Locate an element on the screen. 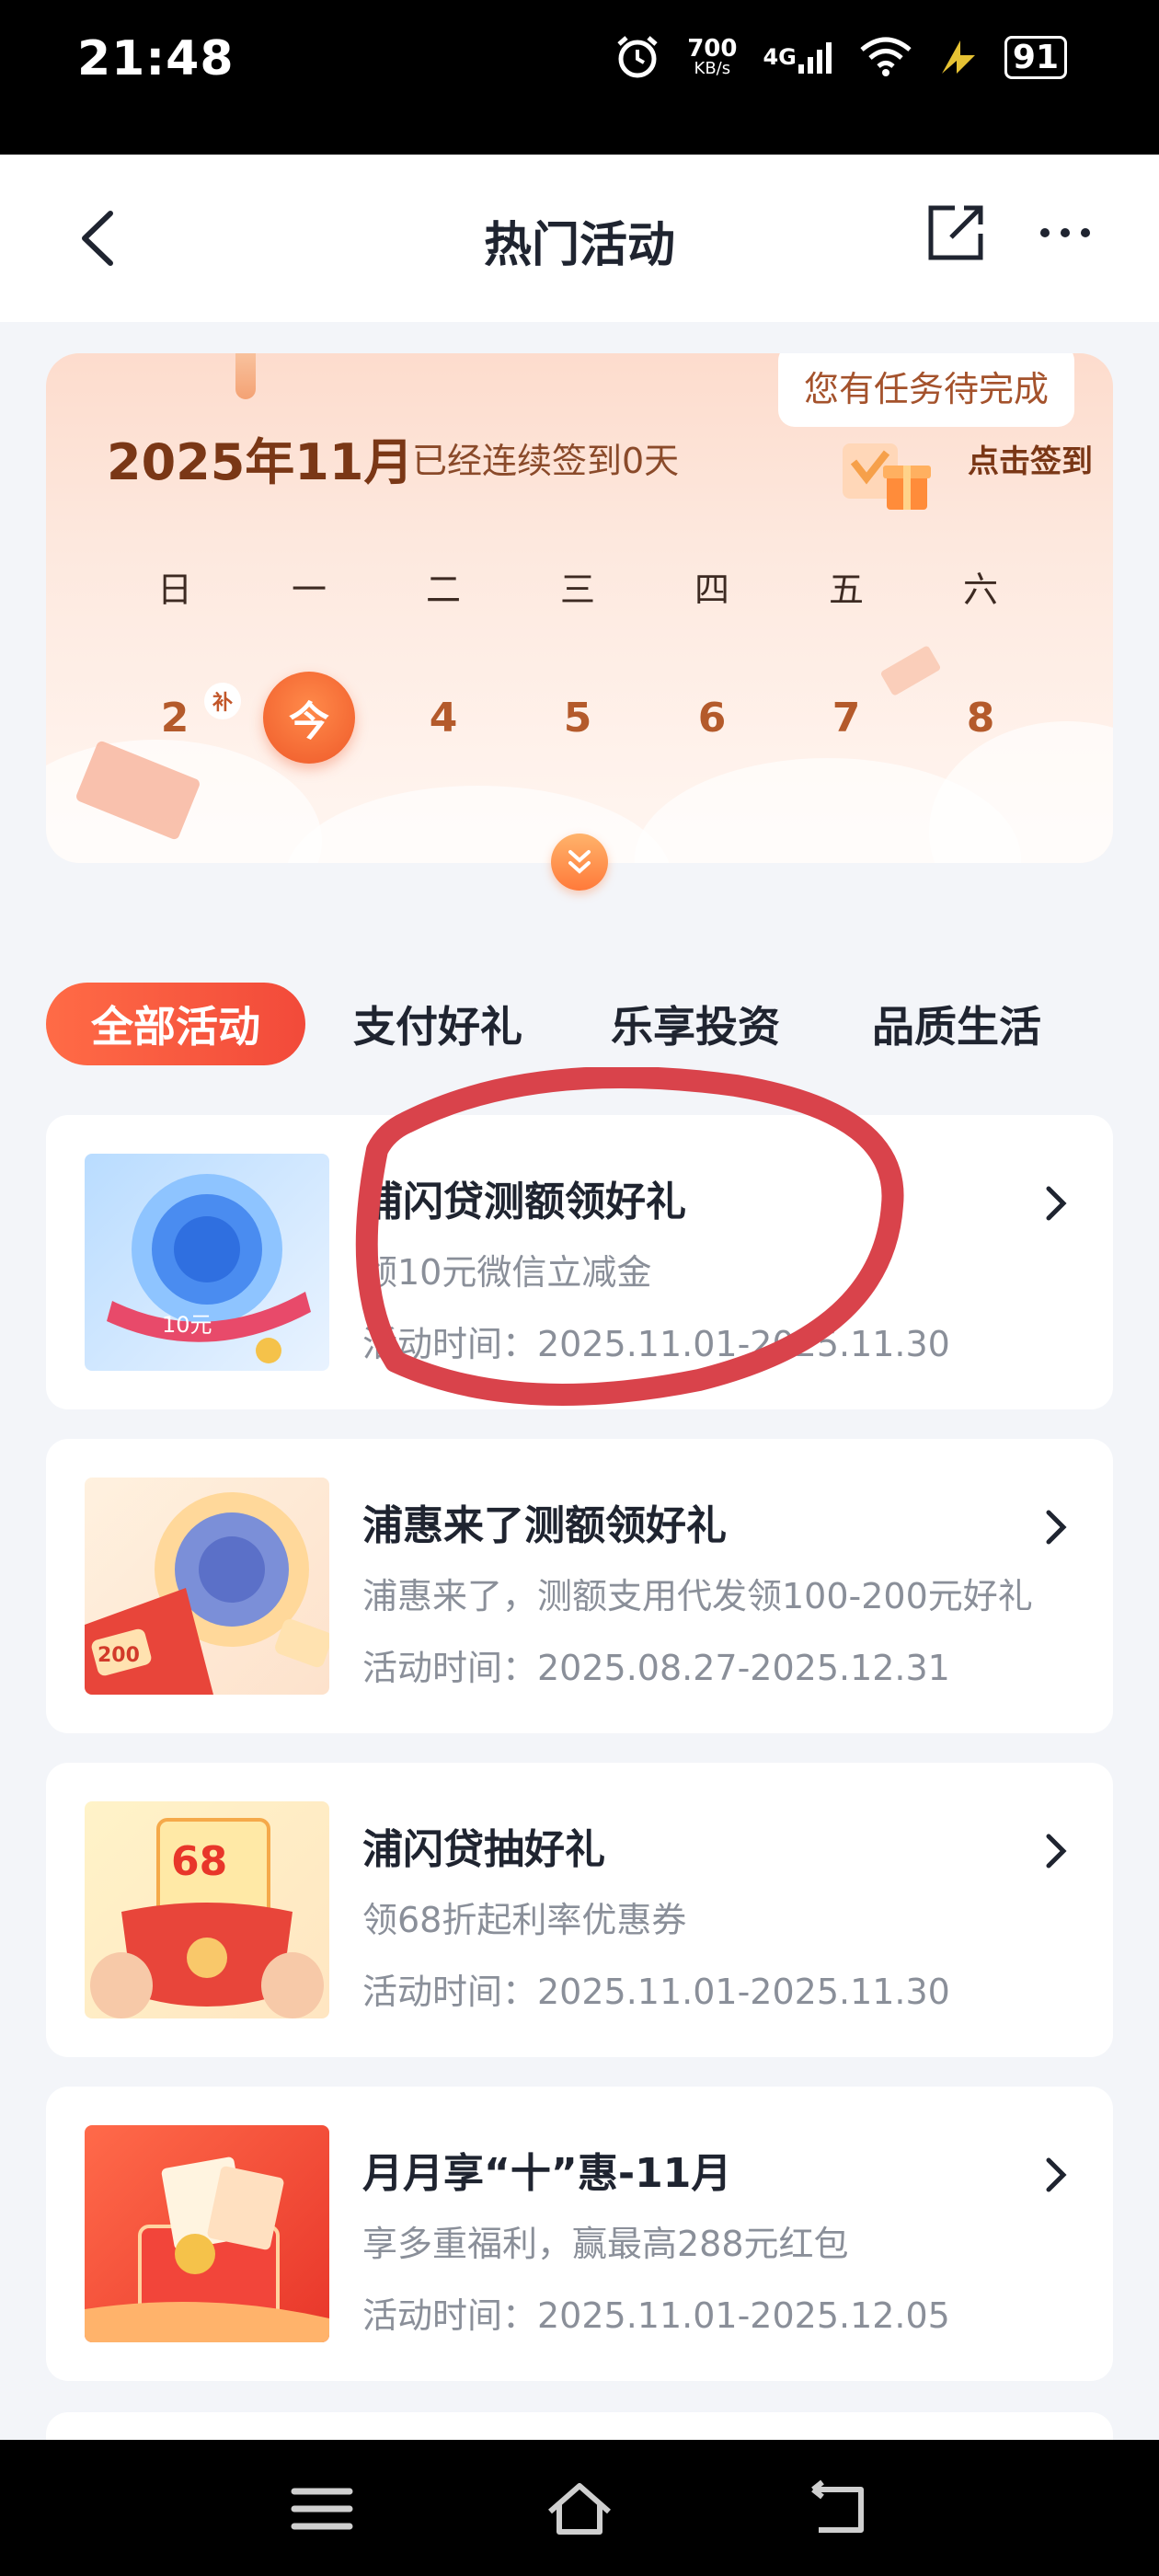 The width and height of the screenshot is (1159, 2576). network-speed: 700 KB/s is located at coordinates (712, 56).